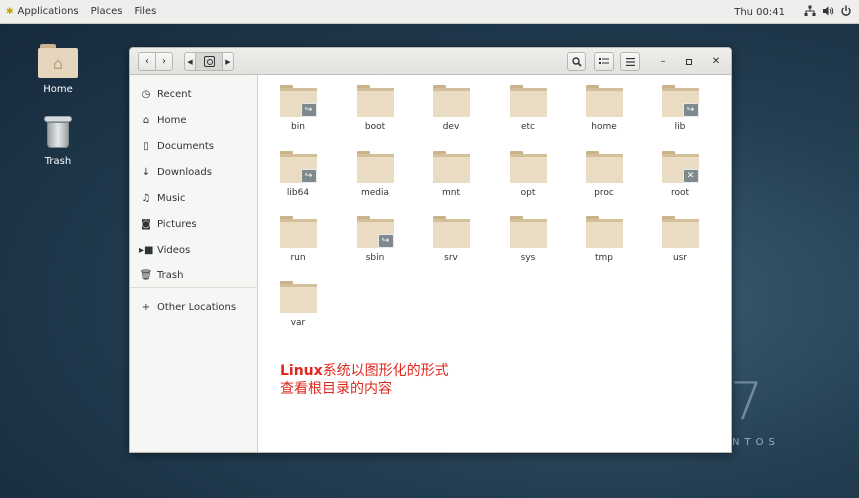 The width and height of the screenshot is (859, 498). Describe the element at coordinates (680, 108) in the screenshot. I see `folder-item-lib: ↪ lib` at that location.